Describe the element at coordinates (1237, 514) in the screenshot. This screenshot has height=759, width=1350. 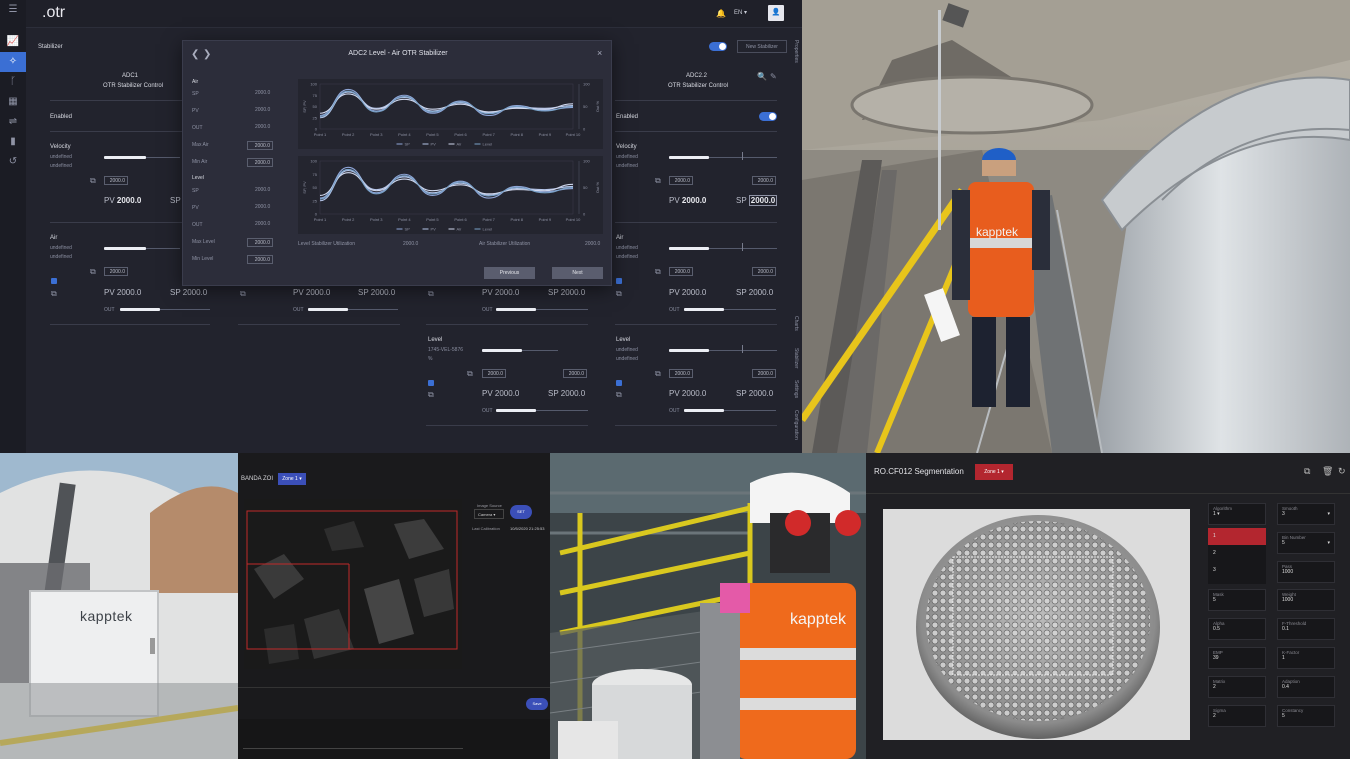
I see `algorithm-select: Algorithm 1 ▾` at that location.